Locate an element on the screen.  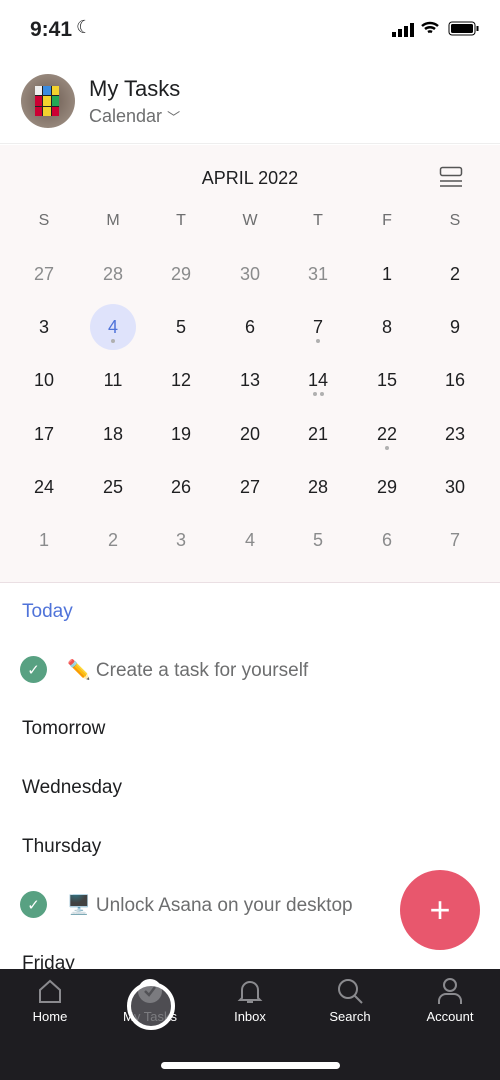
calendar-day: 22 is located at coordinates (387, 434).